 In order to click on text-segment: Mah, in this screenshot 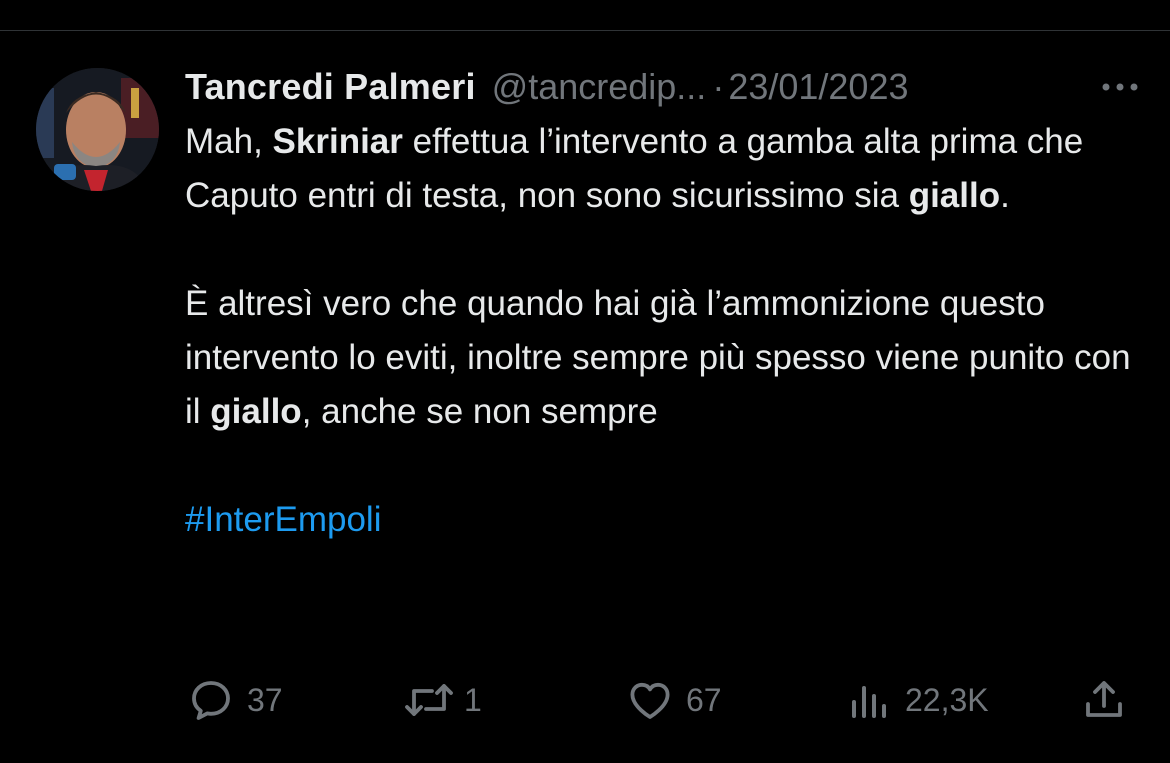, I will do `click(229, 141)`.